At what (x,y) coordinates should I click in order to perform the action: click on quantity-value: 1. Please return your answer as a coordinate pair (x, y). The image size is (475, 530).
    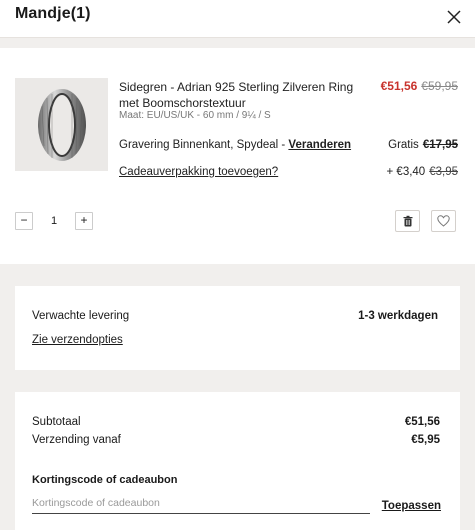
    Looking at the image, I should click on (54, 221).